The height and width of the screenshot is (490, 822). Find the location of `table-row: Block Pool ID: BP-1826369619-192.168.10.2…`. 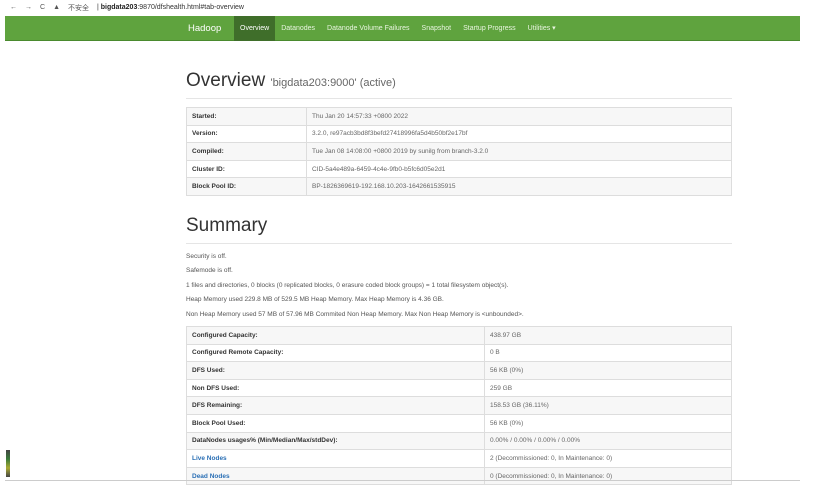

table-row: Block Pool ID: BP-1826369619-192.168.10.2… is located at coordinates (459, 186).